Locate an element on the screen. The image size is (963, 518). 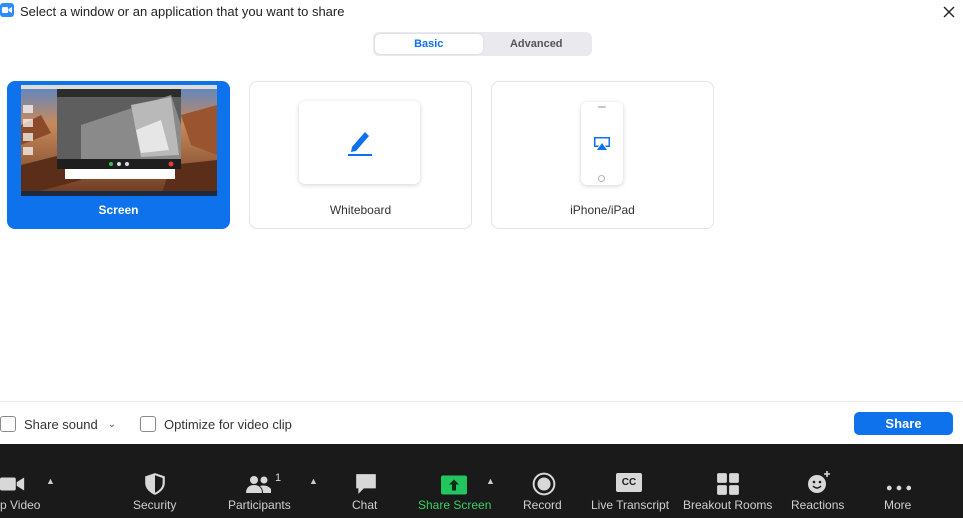
optimize-video-option: Optimize for video clip is located at coordinates (216, 424).